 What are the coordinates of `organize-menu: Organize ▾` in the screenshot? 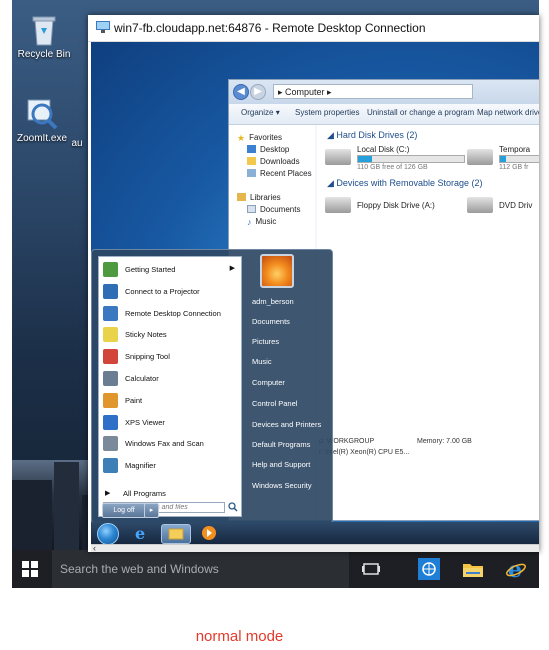 It's located at (260, 112).